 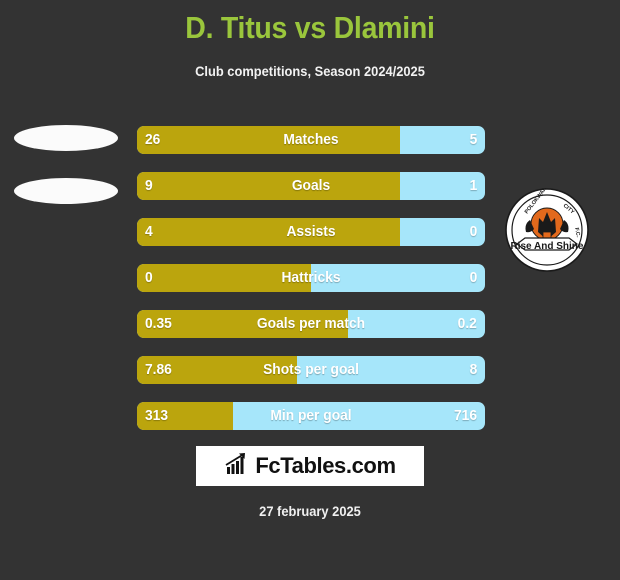 I want to click on table-row: 4 Assists 0, so click(x=311, y=232).